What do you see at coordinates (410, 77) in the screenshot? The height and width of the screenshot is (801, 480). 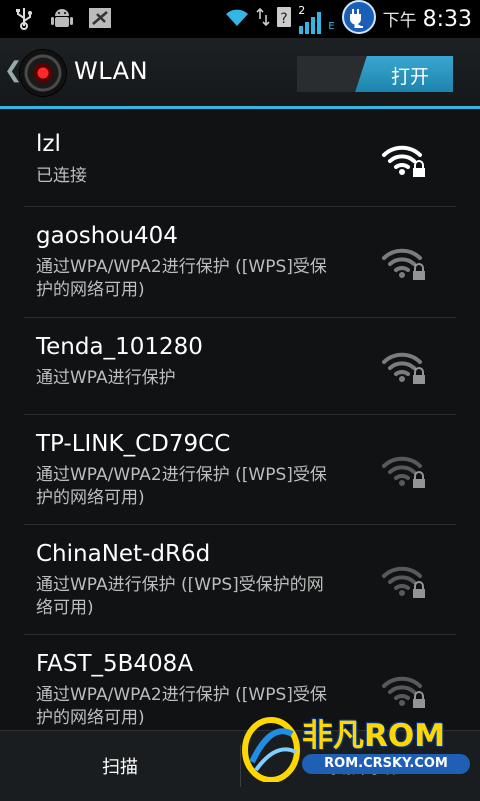 I see `toggle-label: 打开` at bounding box center [410, 77].